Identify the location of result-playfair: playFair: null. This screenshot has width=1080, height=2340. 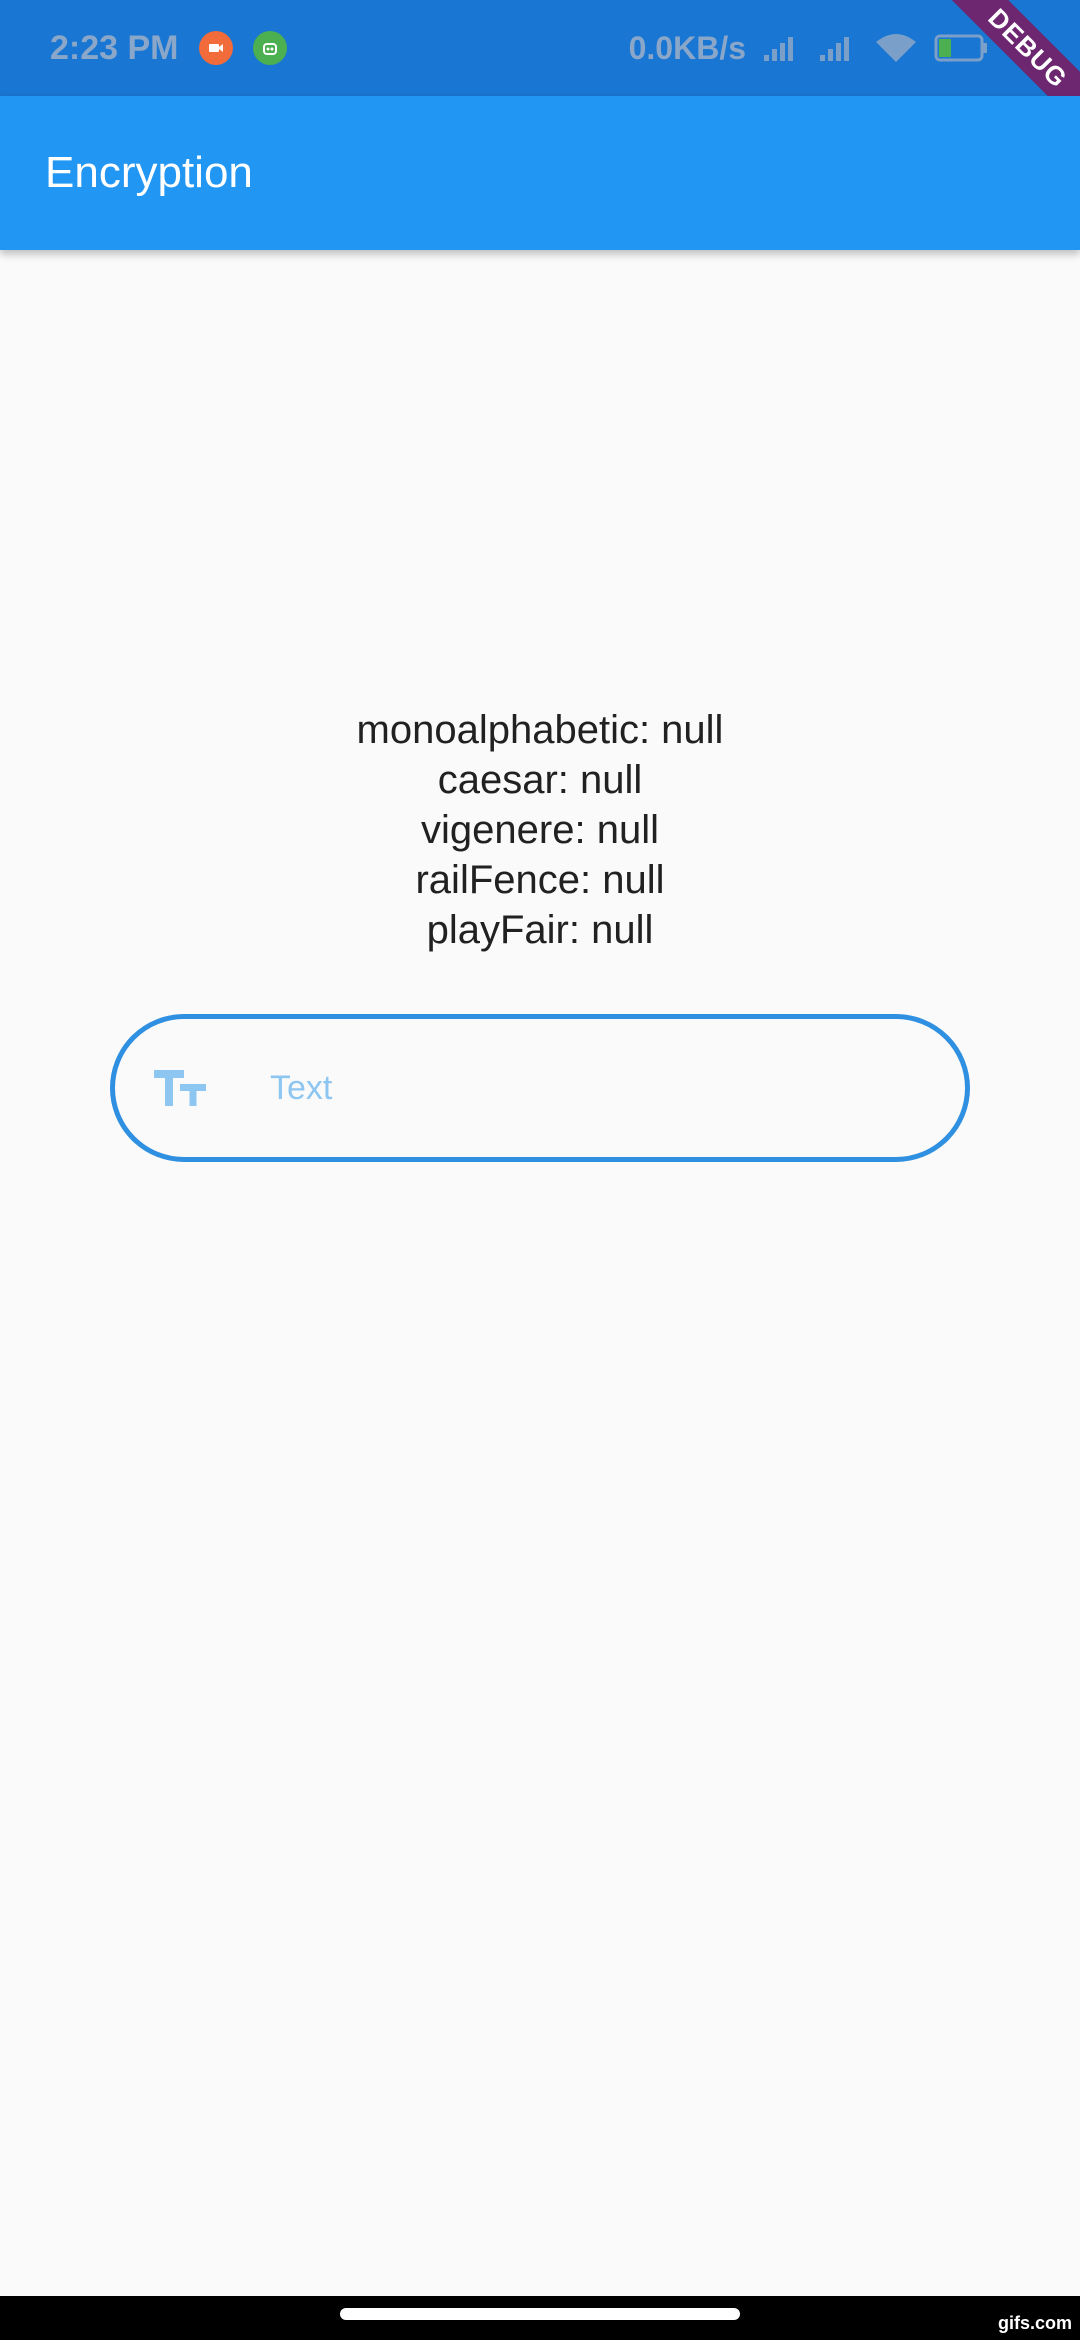
(540, 930).